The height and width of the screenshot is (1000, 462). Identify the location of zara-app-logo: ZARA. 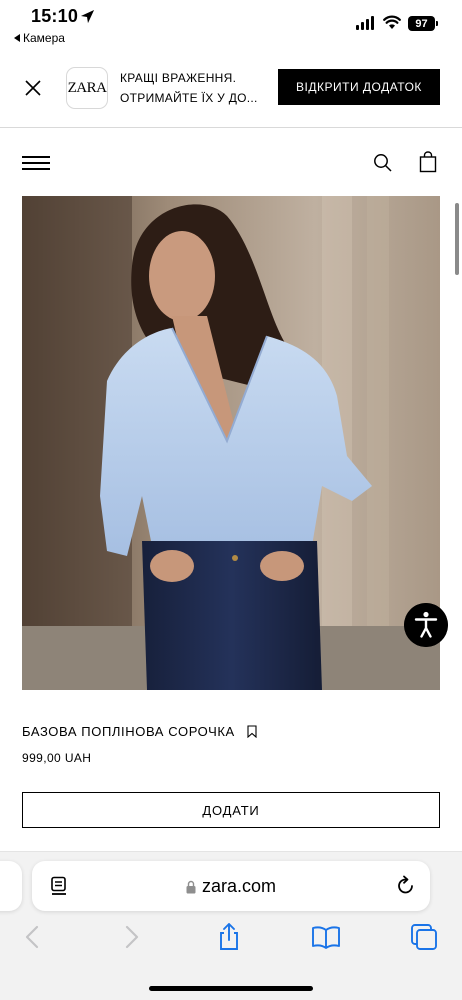
(87, 88).